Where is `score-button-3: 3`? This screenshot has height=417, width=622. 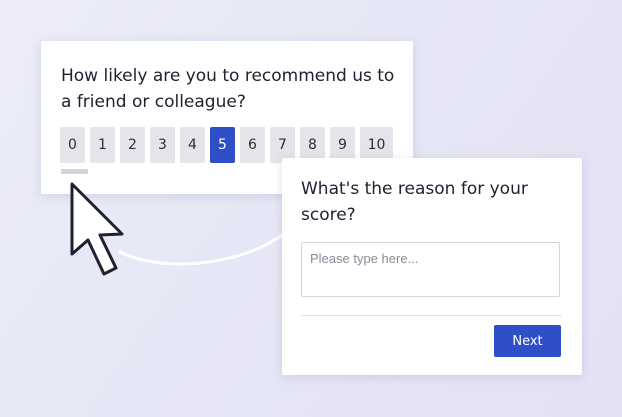
score-button-3: 3 is located at coordinates (162, 145).